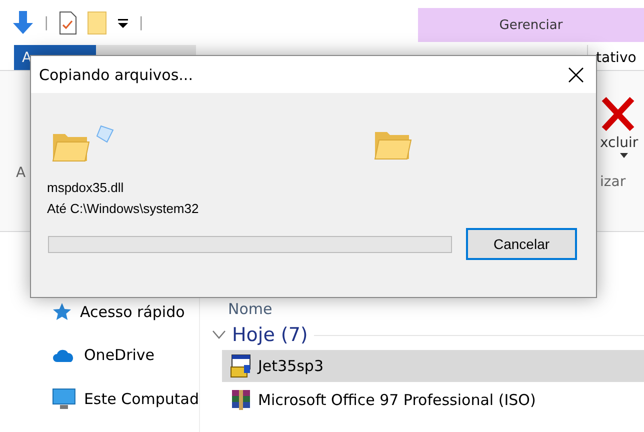 Image resolution: width=644 pixels, height=432 pixels. What do you see at coordinates (21, 173) in the screenshot?
I see `ribbon-label: A` at bounding box center [21, 173].